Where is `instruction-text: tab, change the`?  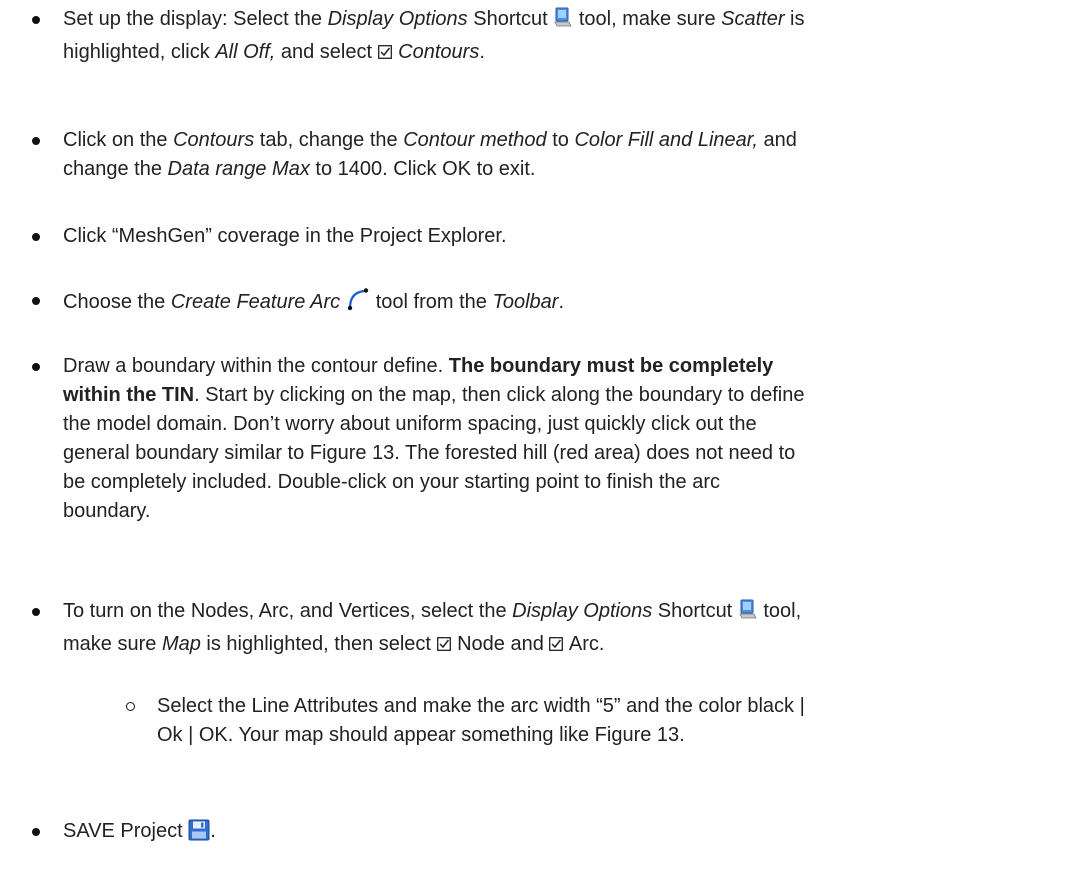 instruction-text: tab, change the is located at coordinates (329, 140).